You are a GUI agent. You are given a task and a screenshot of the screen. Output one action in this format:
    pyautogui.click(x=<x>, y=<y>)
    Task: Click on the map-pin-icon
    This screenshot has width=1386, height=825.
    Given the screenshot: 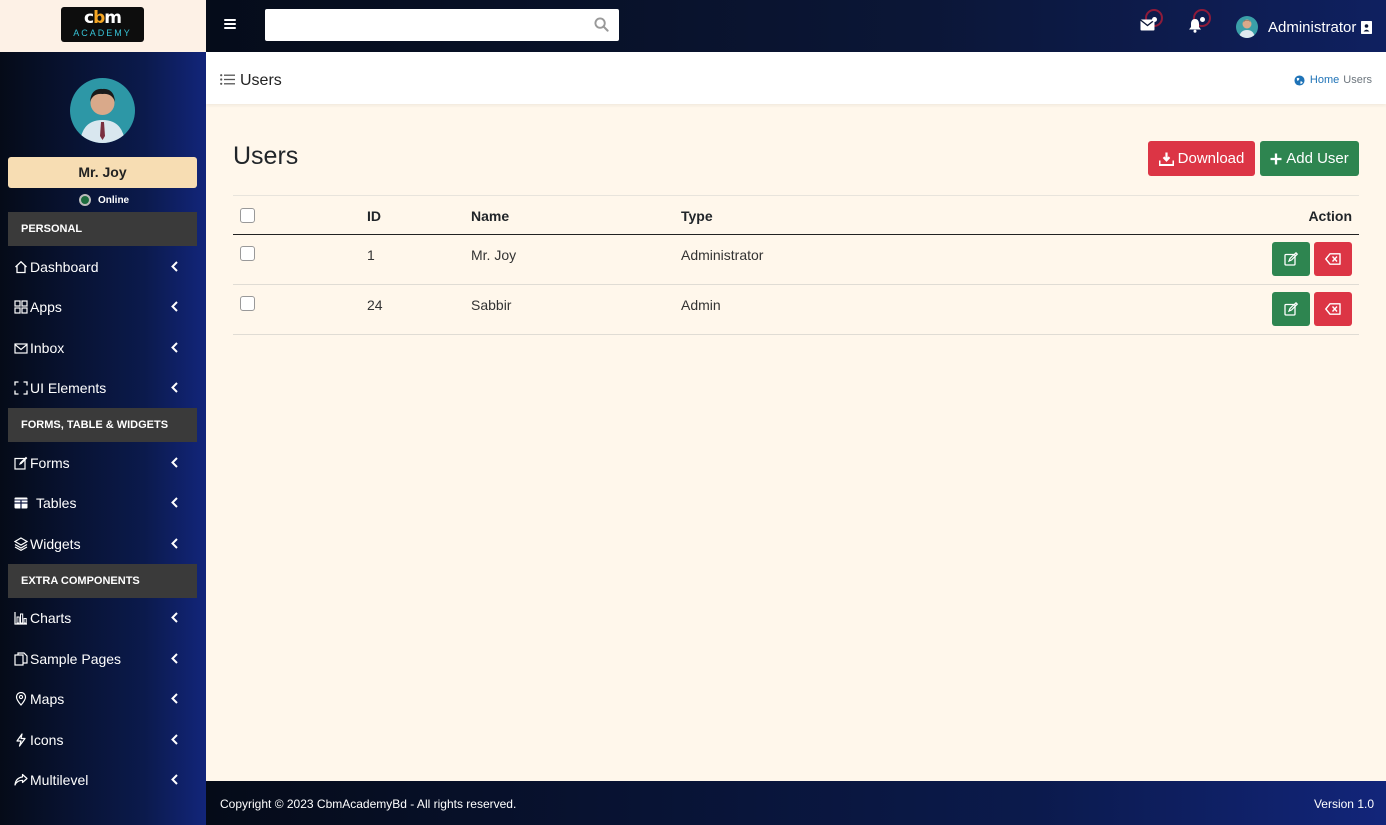 What is the action you would take?
    pyautogui.click(x=21, y=699)
    